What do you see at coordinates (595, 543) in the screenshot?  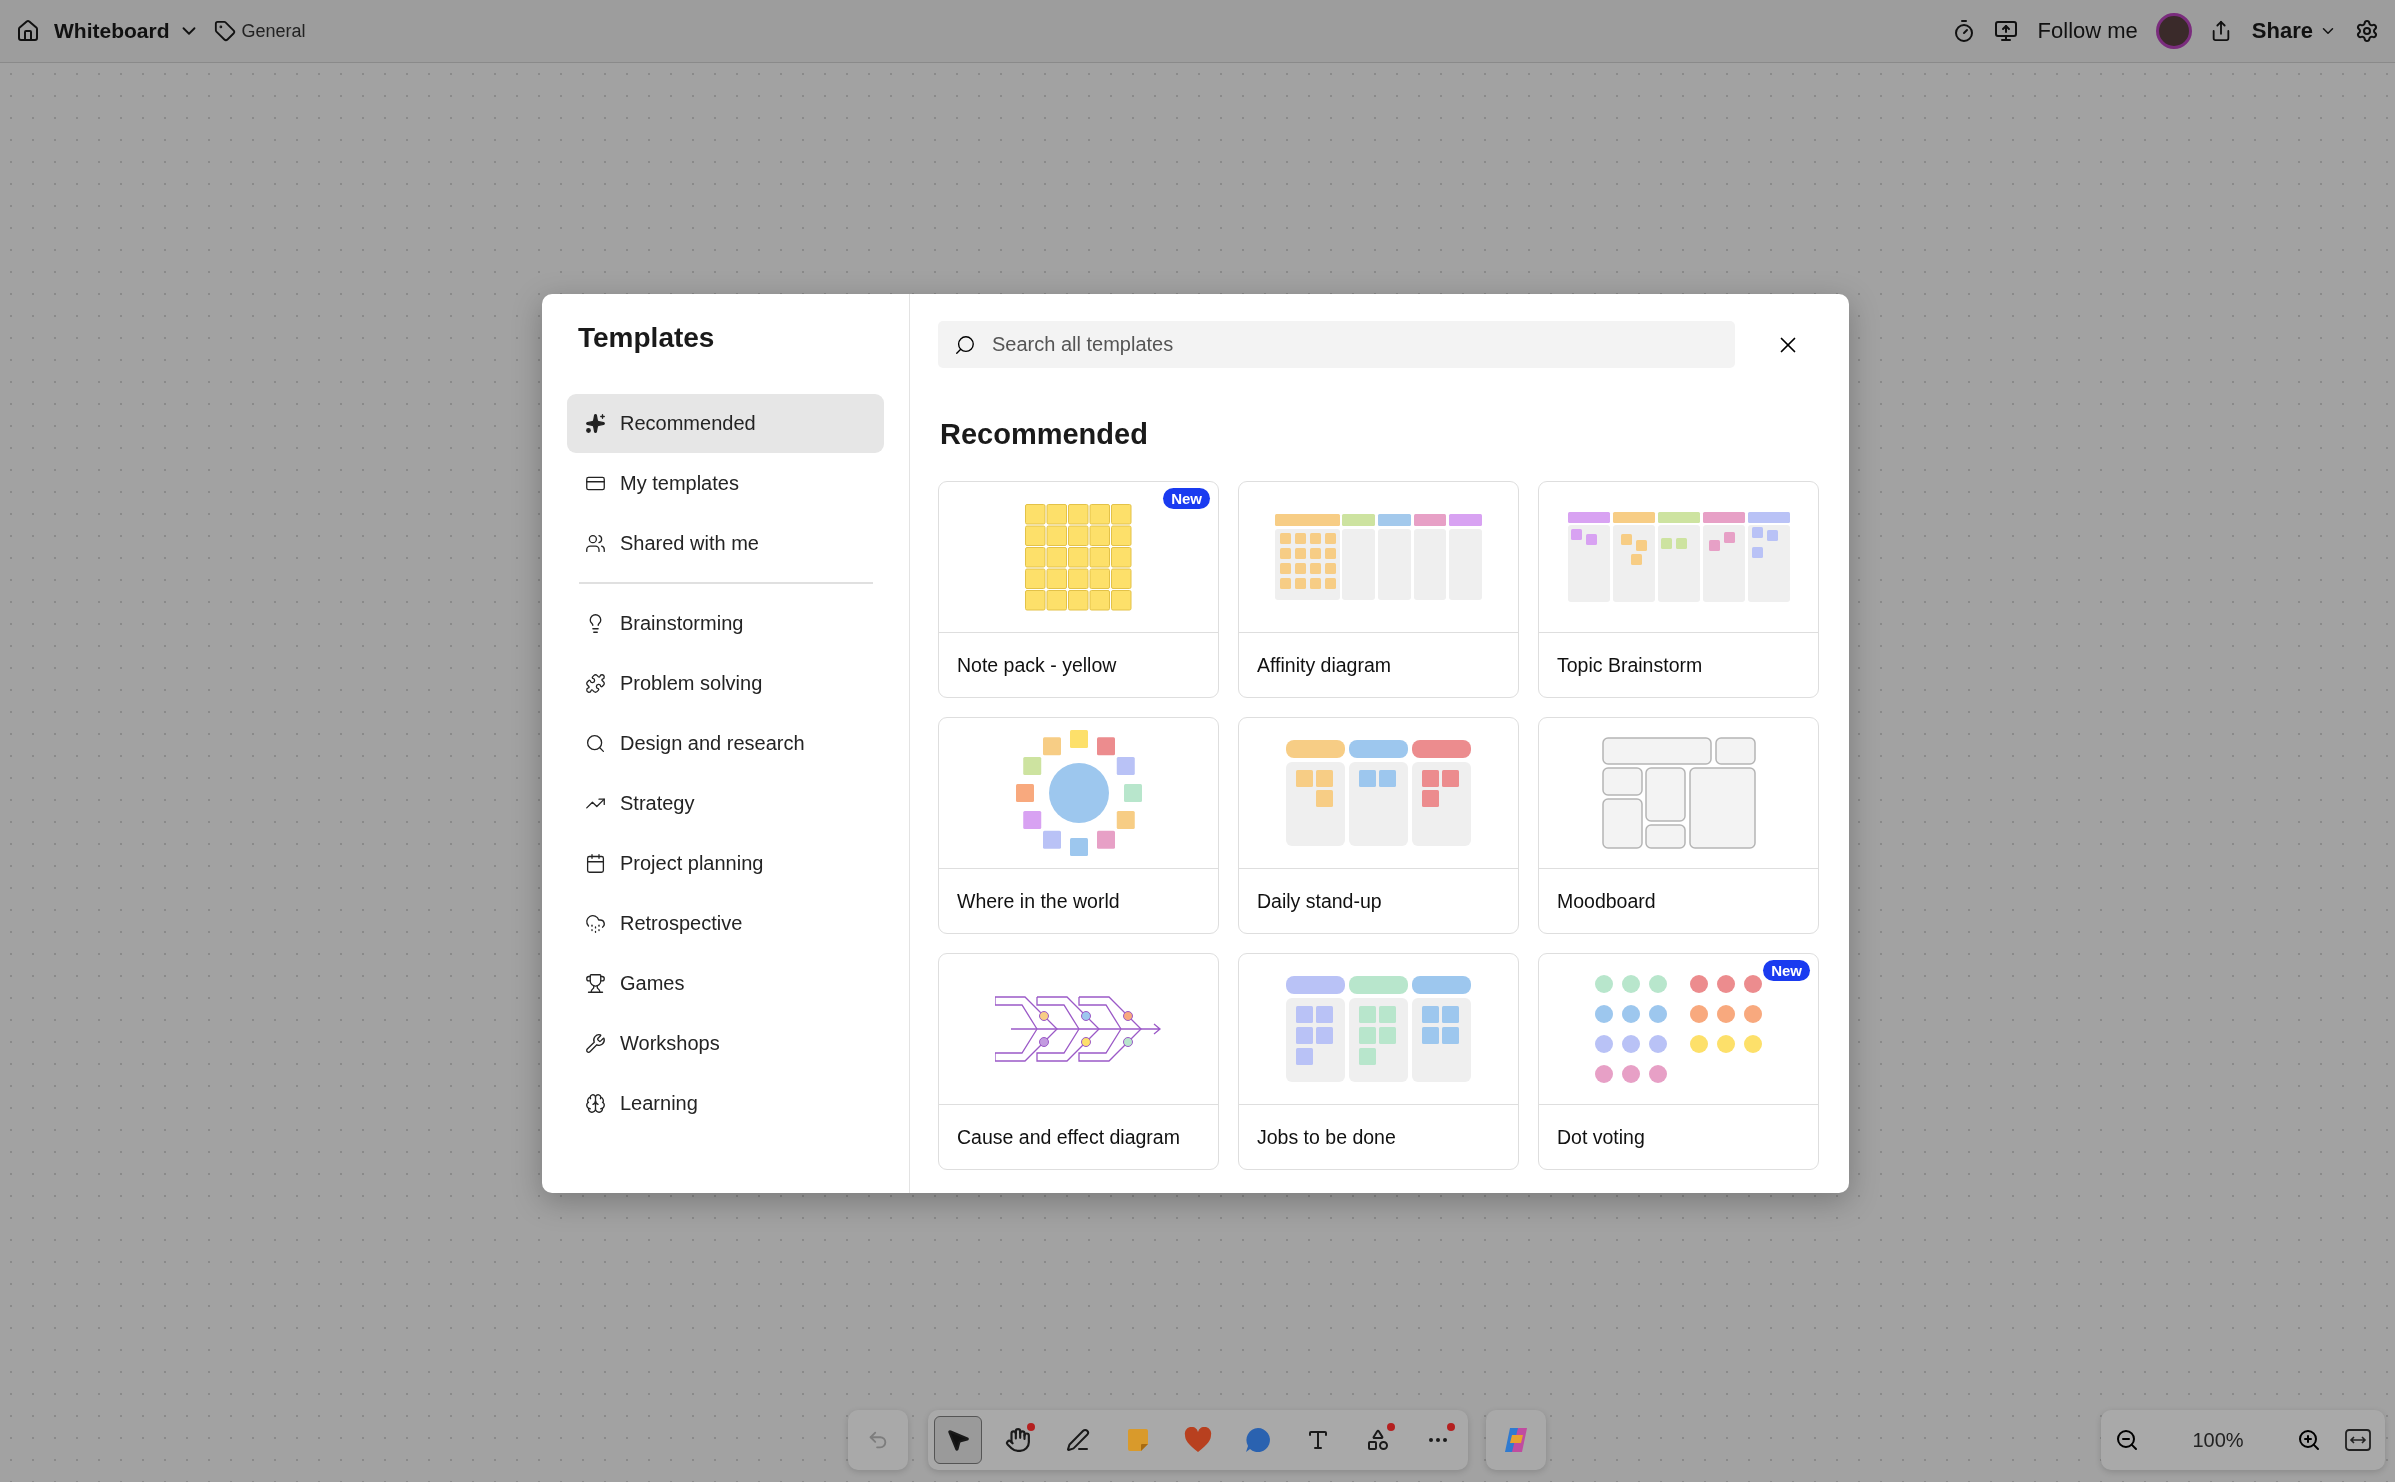 I see `people-icon` at bounding box center [595, 543].